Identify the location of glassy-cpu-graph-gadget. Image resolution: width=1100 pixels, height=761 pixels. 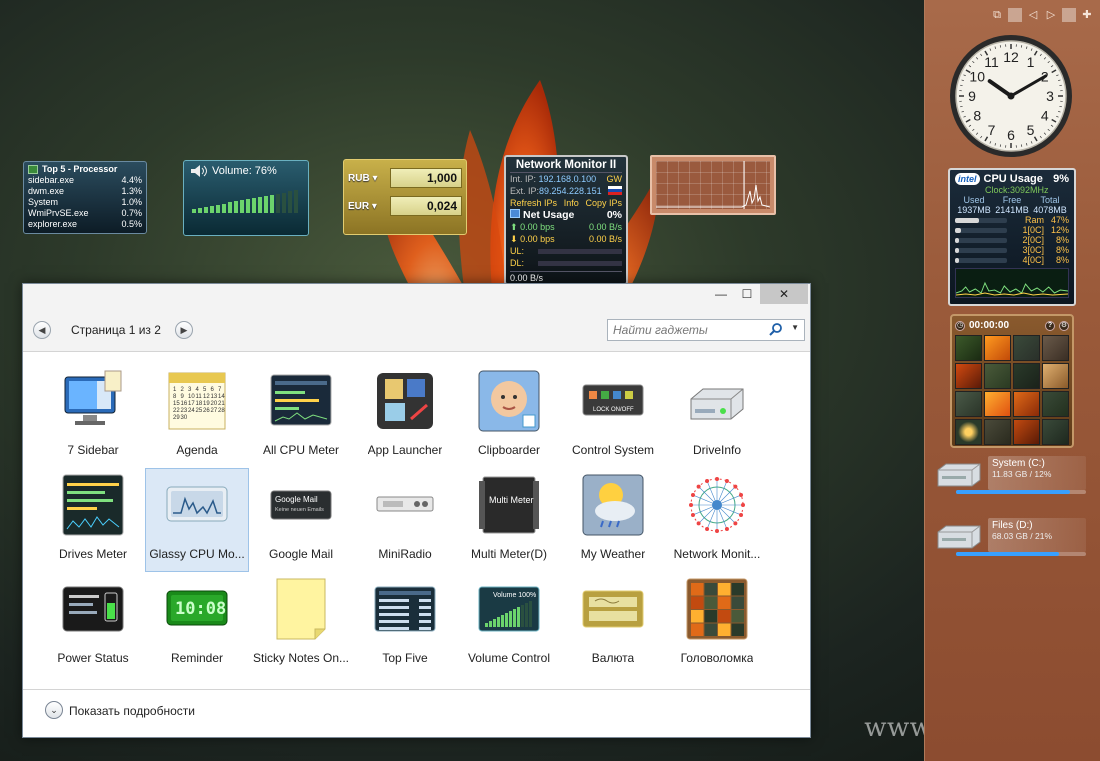
(713, 185).